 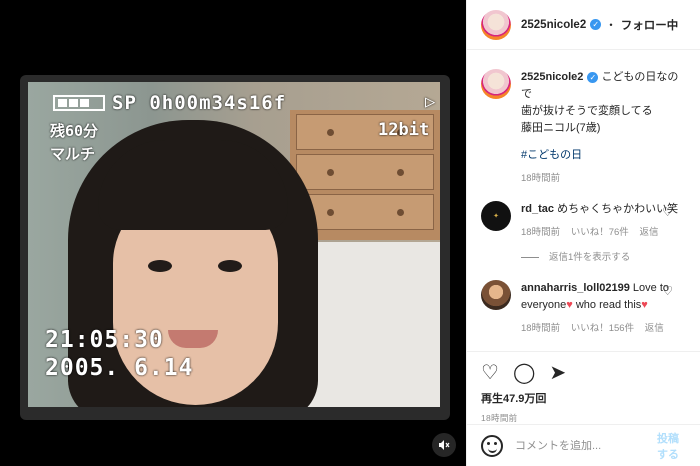 What do you see at coordinates (537, 209) in the screenshot?
I see `comment-username: rd_tac` at bounding box center [537, 209].